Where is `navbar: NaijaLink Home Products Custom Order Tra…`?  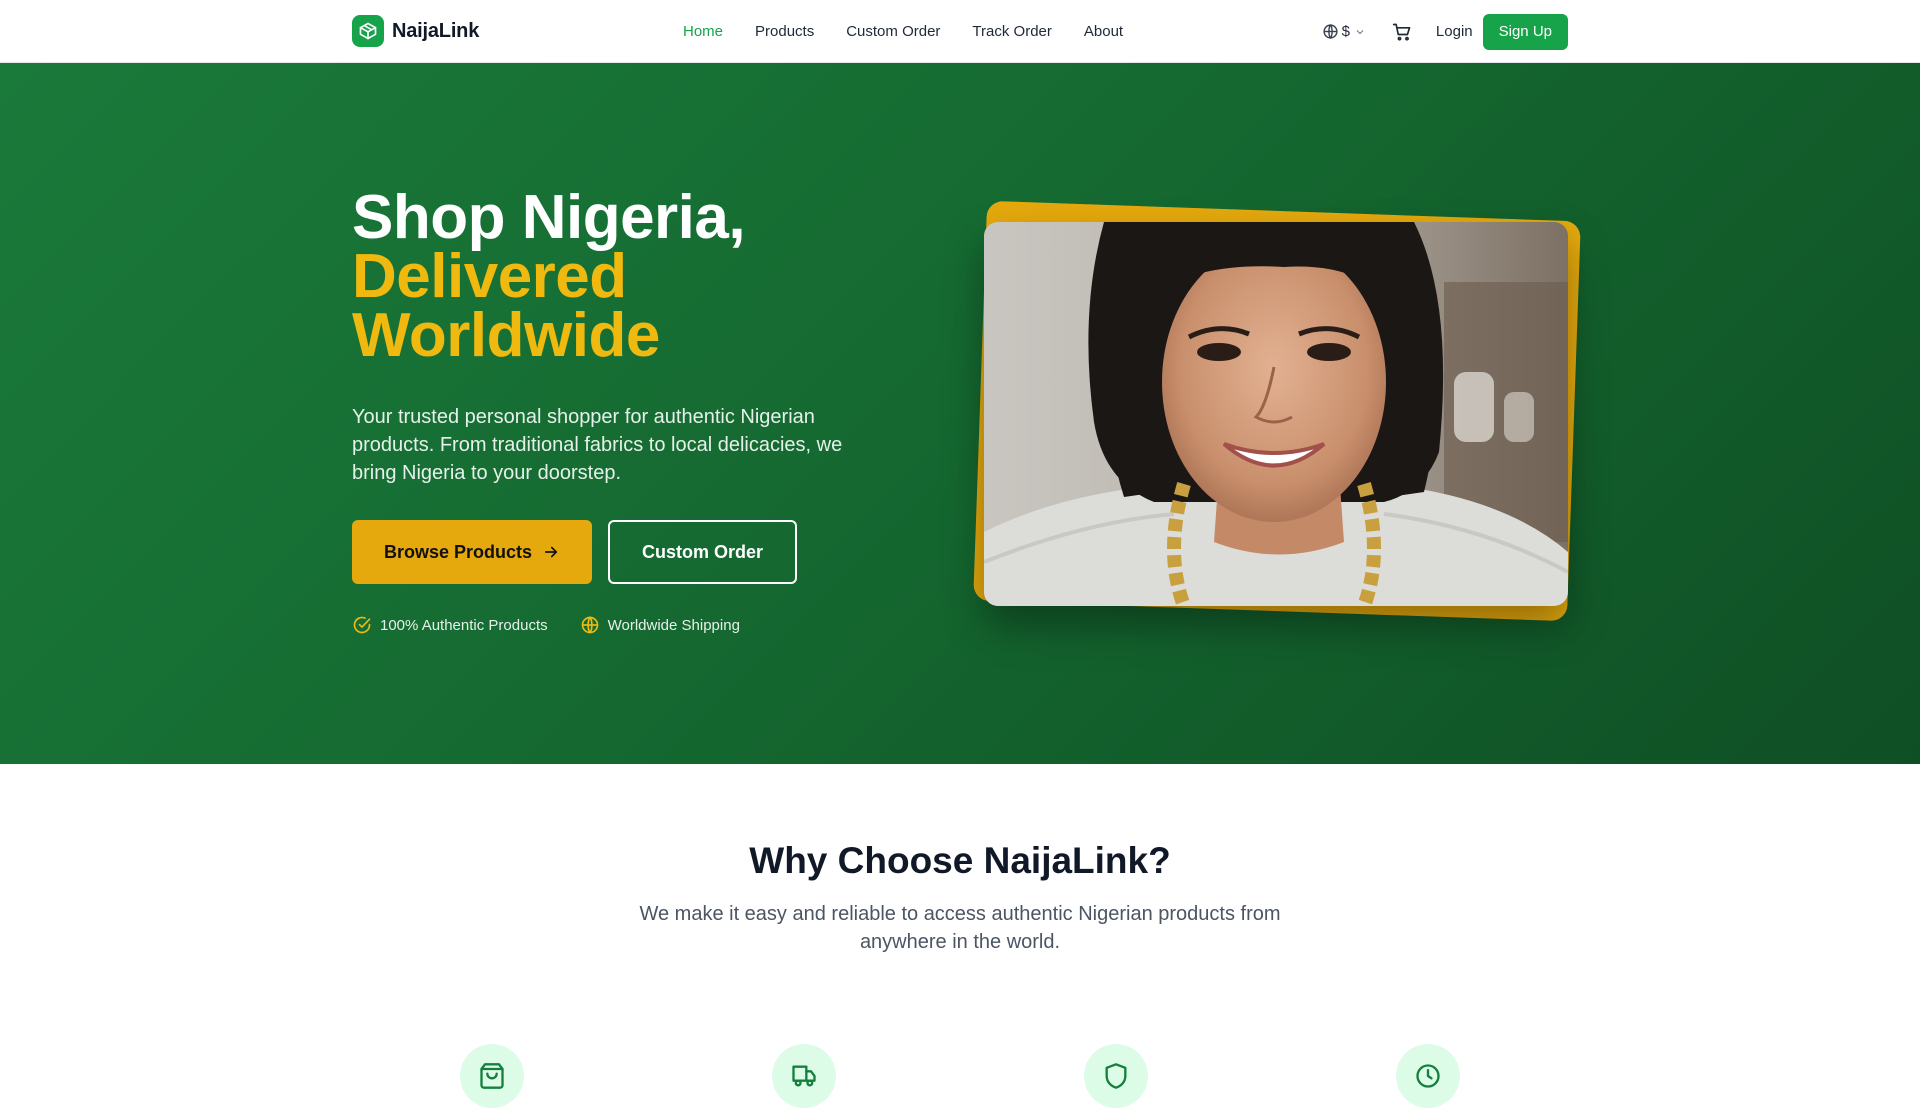 navbar: NaijaLink Home Products Custom Order Tra… is located at coordinates (960, 31).